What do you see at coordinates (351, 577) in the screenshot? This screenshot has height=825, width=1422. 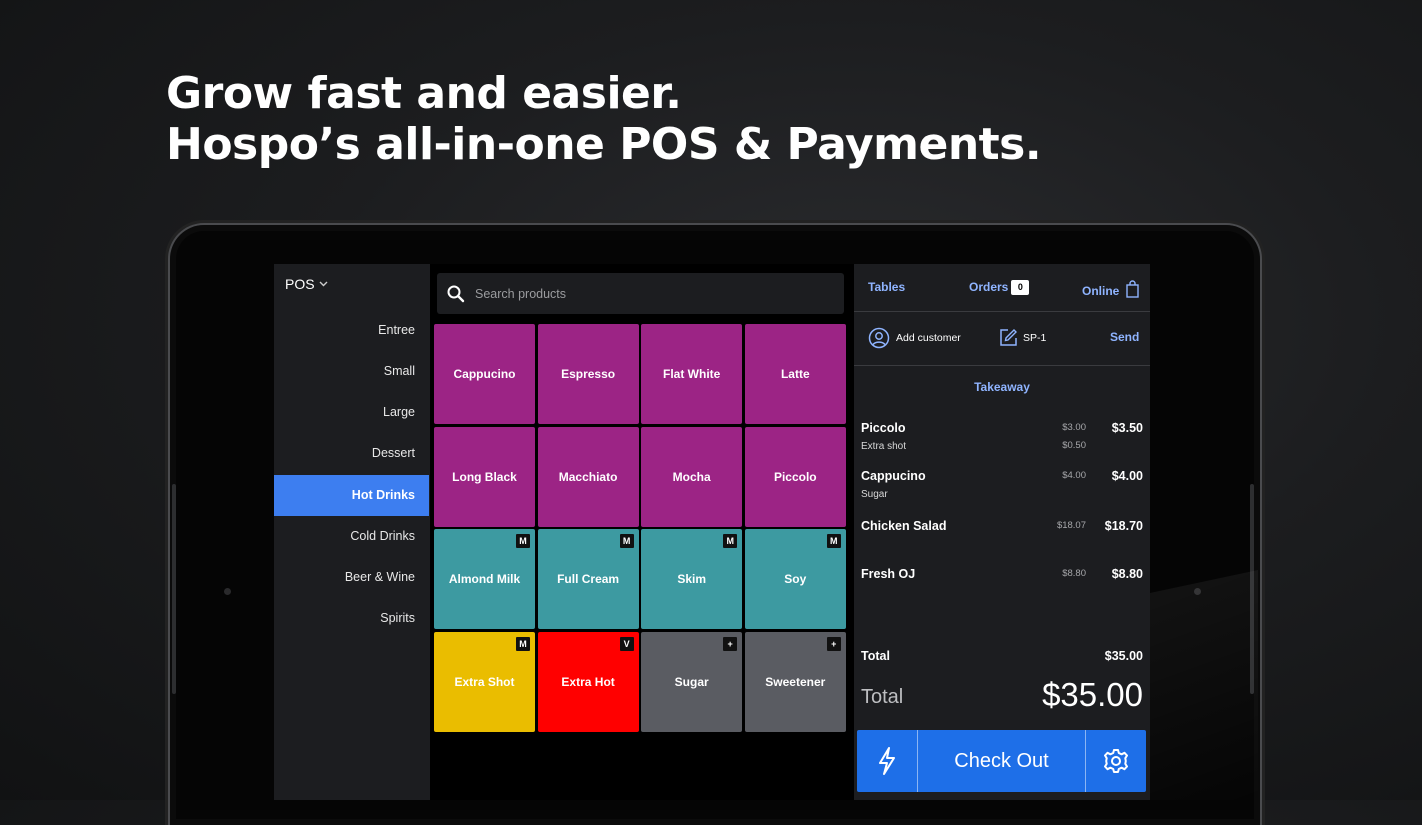 I see `category-item-beer-wine: Beer & Wine` at bounding box center [351, 577].